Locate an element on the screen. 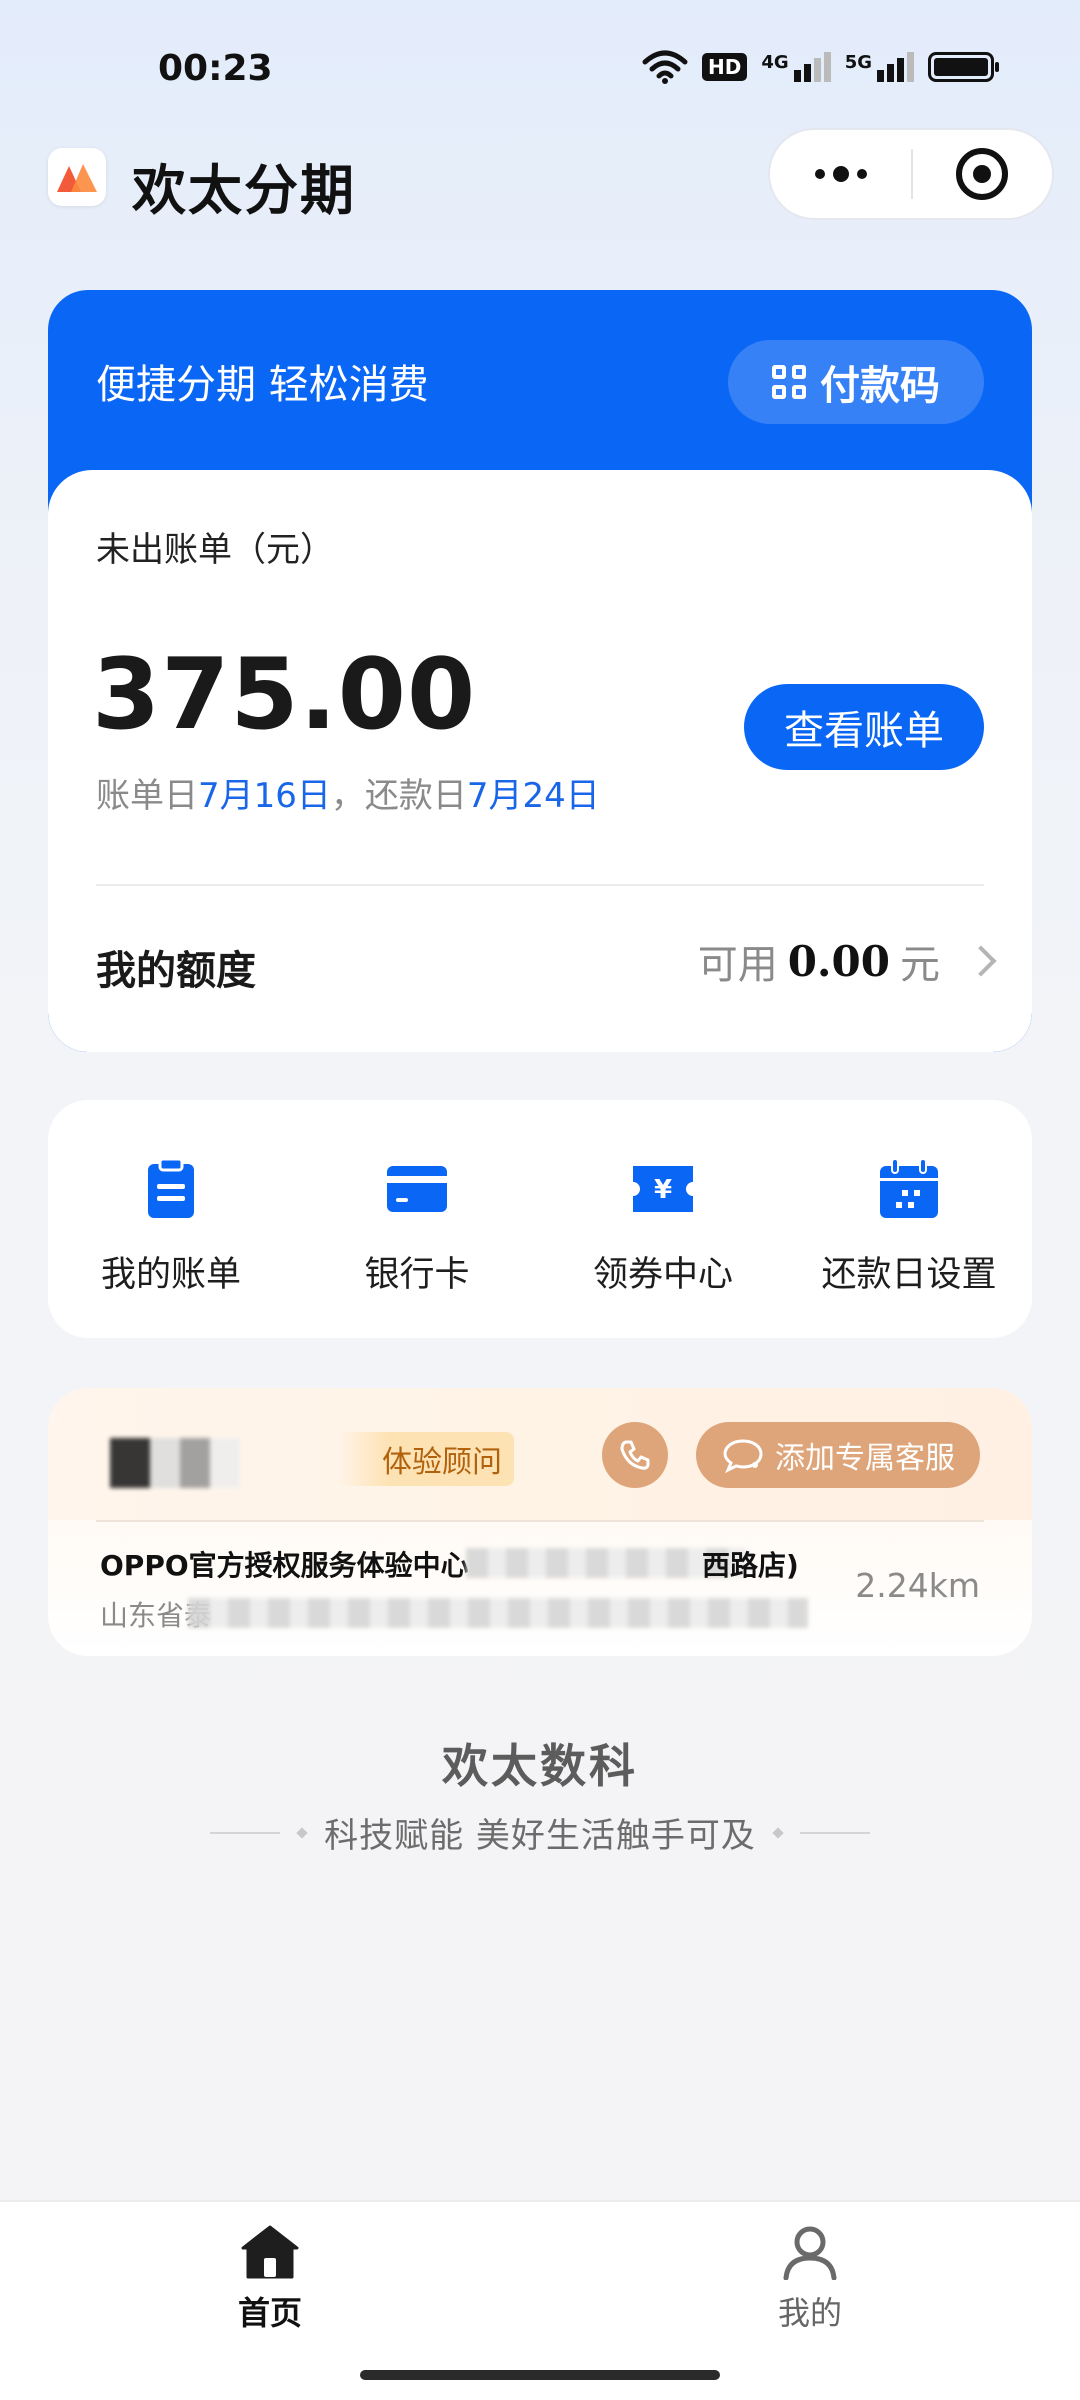  close-button is located at coordinates (982, 174).